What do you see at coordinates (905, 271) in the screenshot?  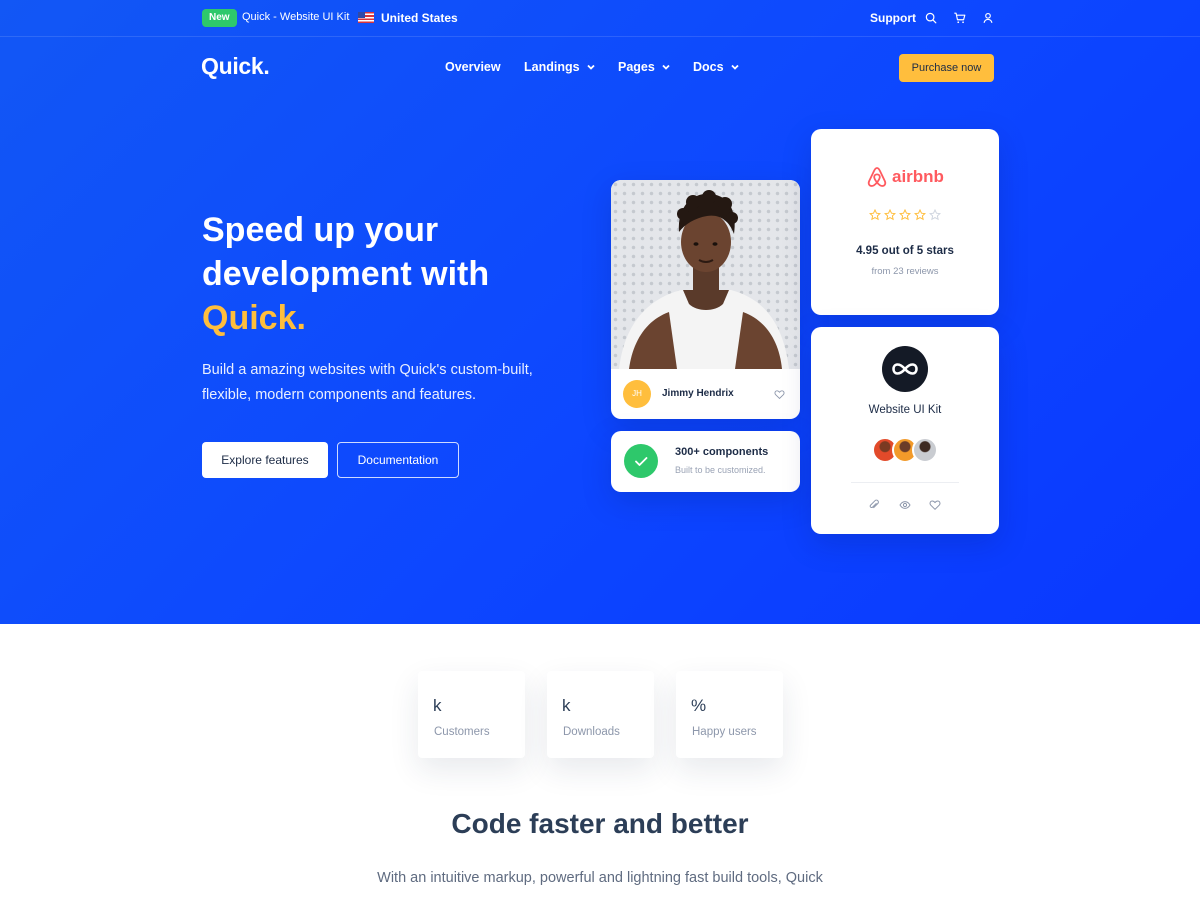 I see `reviews-count: from 23 reviews` at bounding box center [905, 271].